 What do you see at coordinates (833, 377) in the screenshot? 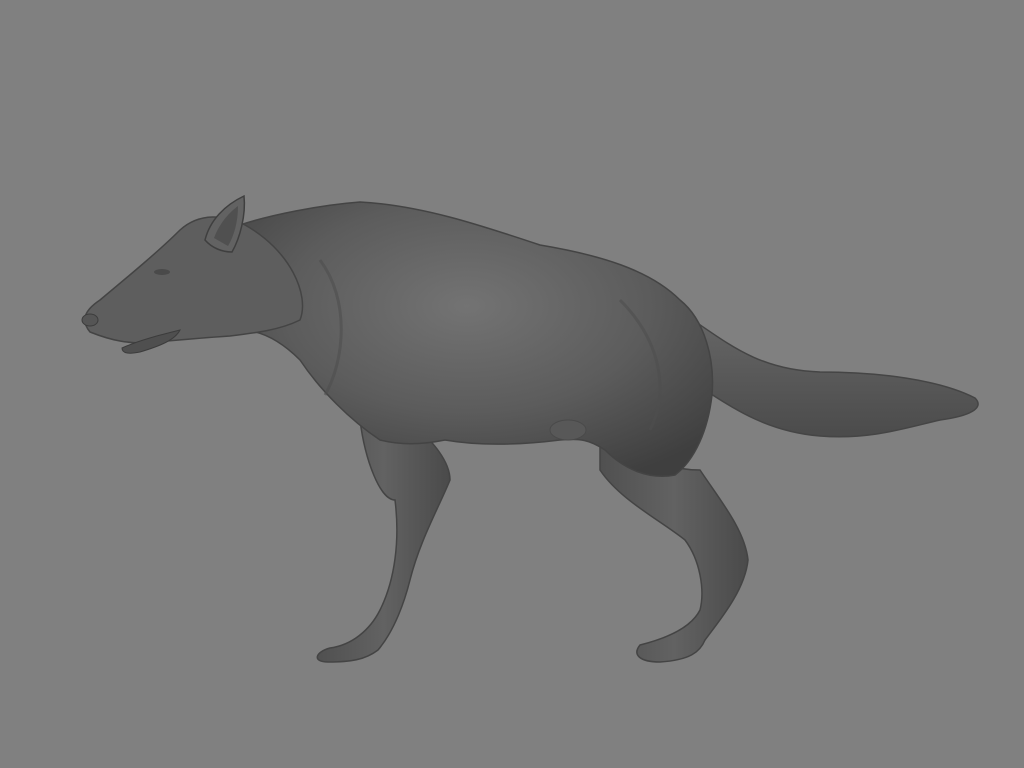
I see `wolf-tail` at bounding box center [833, 377].